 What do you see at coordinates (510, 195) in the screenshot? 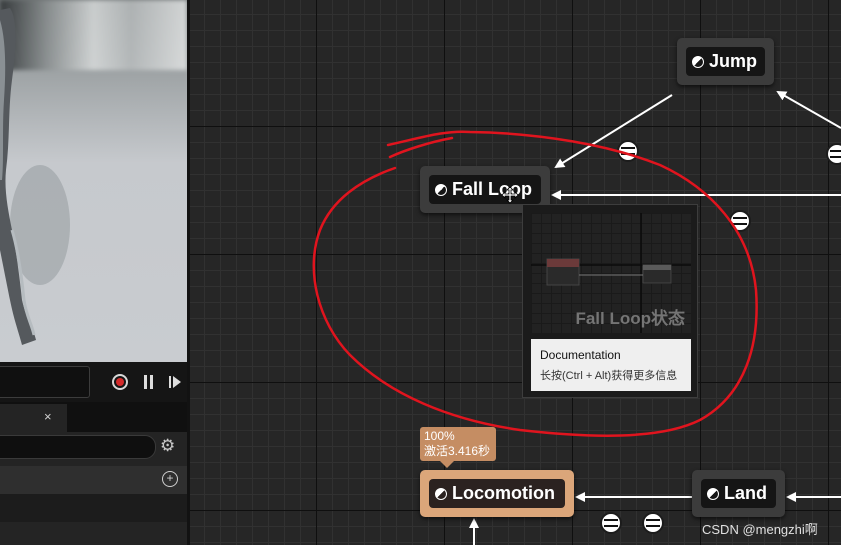
I see `move-cursor-icon` at bounding box center [510, 195].